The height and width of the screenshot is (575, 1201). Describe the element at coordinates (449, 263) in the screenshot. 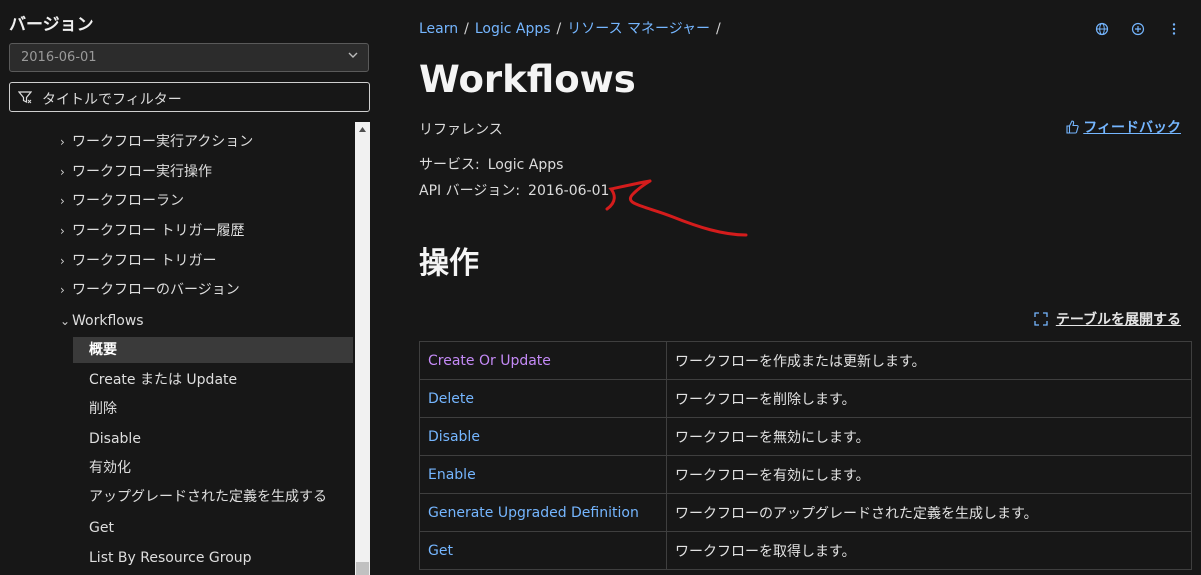

I see `operations-heading: 操作` at that location.